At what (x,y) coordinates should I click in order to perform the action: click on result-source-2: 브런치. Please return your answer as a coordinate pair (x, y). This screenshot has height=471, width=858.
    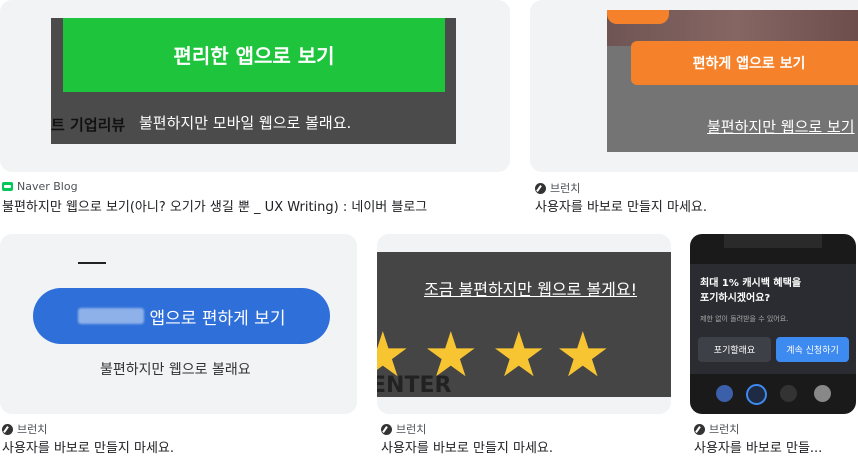
    Looking at the image, I should click on (557, 188).